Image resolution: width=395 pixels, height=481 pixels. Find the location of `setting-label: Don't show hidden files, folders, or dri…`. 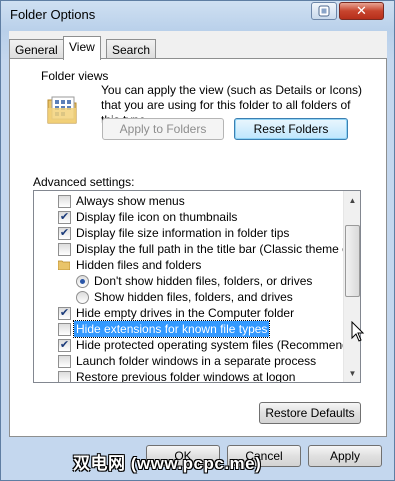

setting-label: Don't show hidden files, folders, or dri… is located at coordinates (203, 281).